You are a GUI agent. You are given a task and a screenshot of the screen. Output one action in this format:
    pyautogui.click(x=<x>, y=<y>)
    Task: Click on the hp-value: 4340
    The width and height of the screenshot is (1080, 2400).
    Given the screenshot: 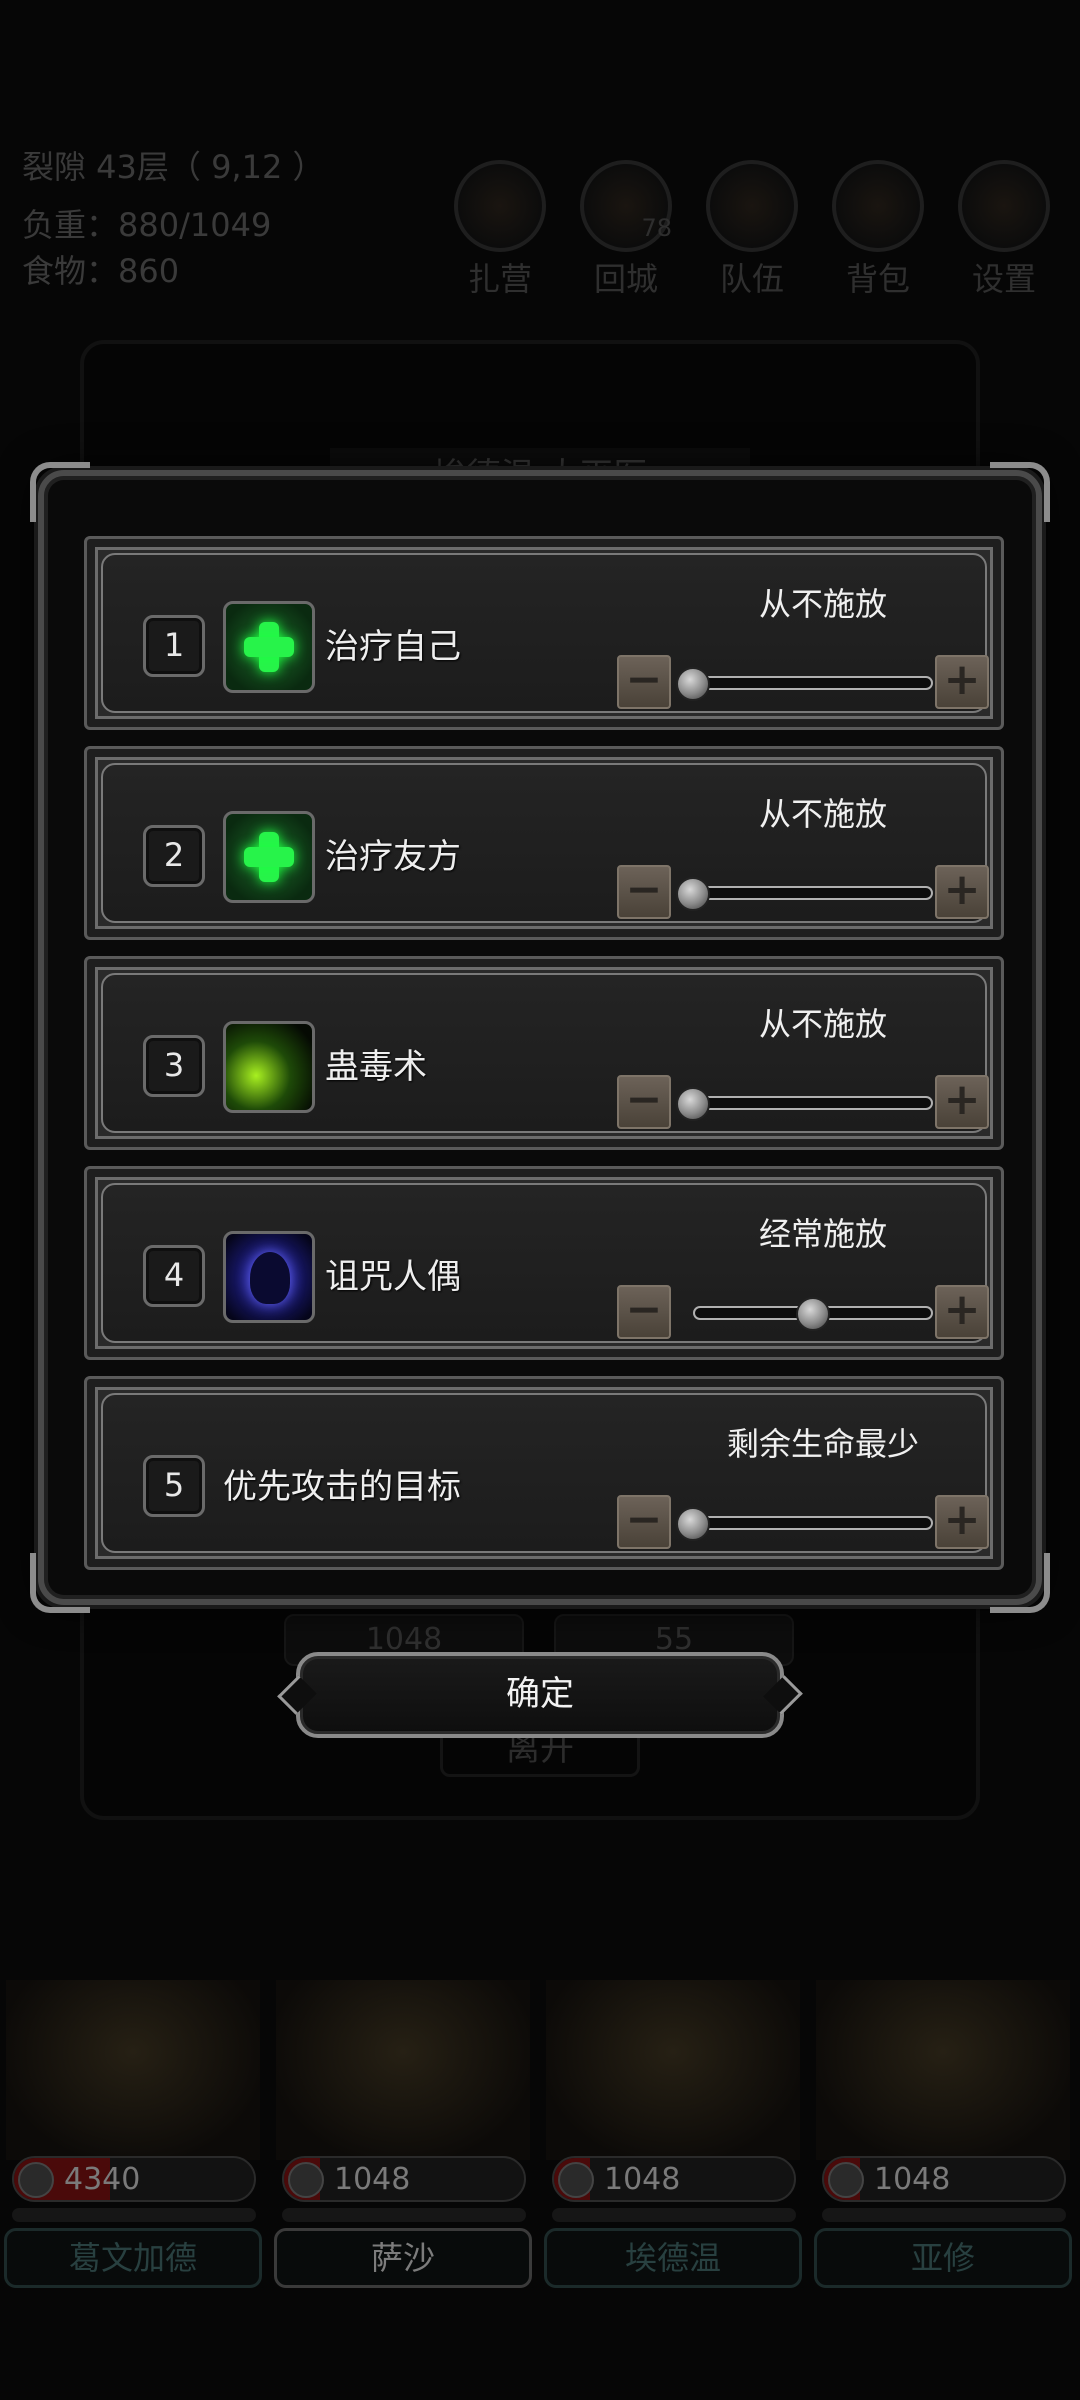 What is the action you would take?
    pyautogui.click(x=102, y=2179)
    